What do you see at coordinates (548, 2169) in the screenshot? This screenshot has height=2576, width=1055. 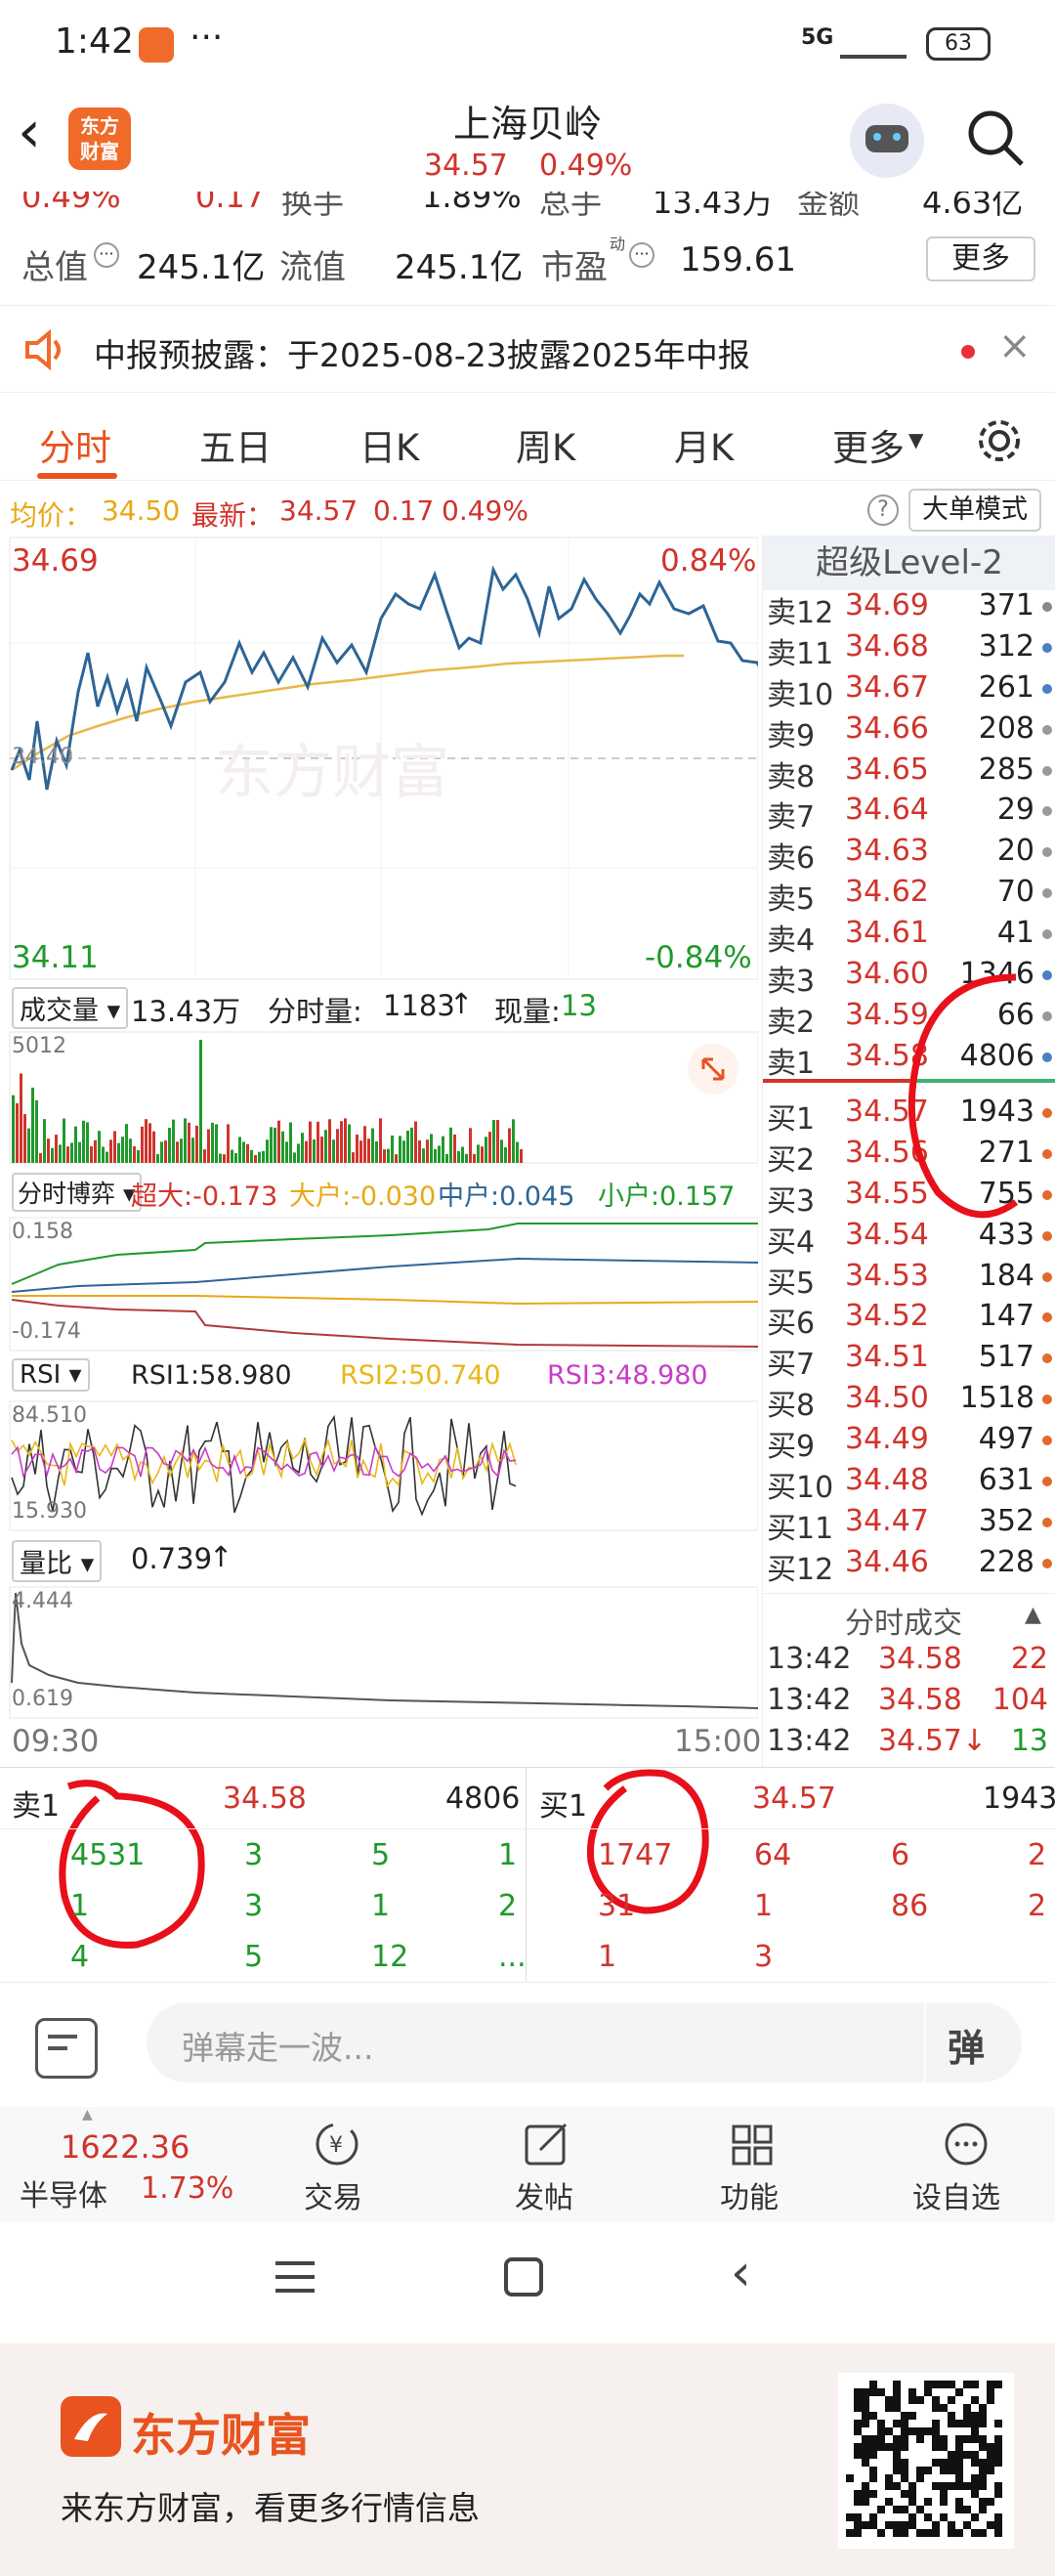 I see `post-tab: 发帖` at bounding box center [548, 2169].